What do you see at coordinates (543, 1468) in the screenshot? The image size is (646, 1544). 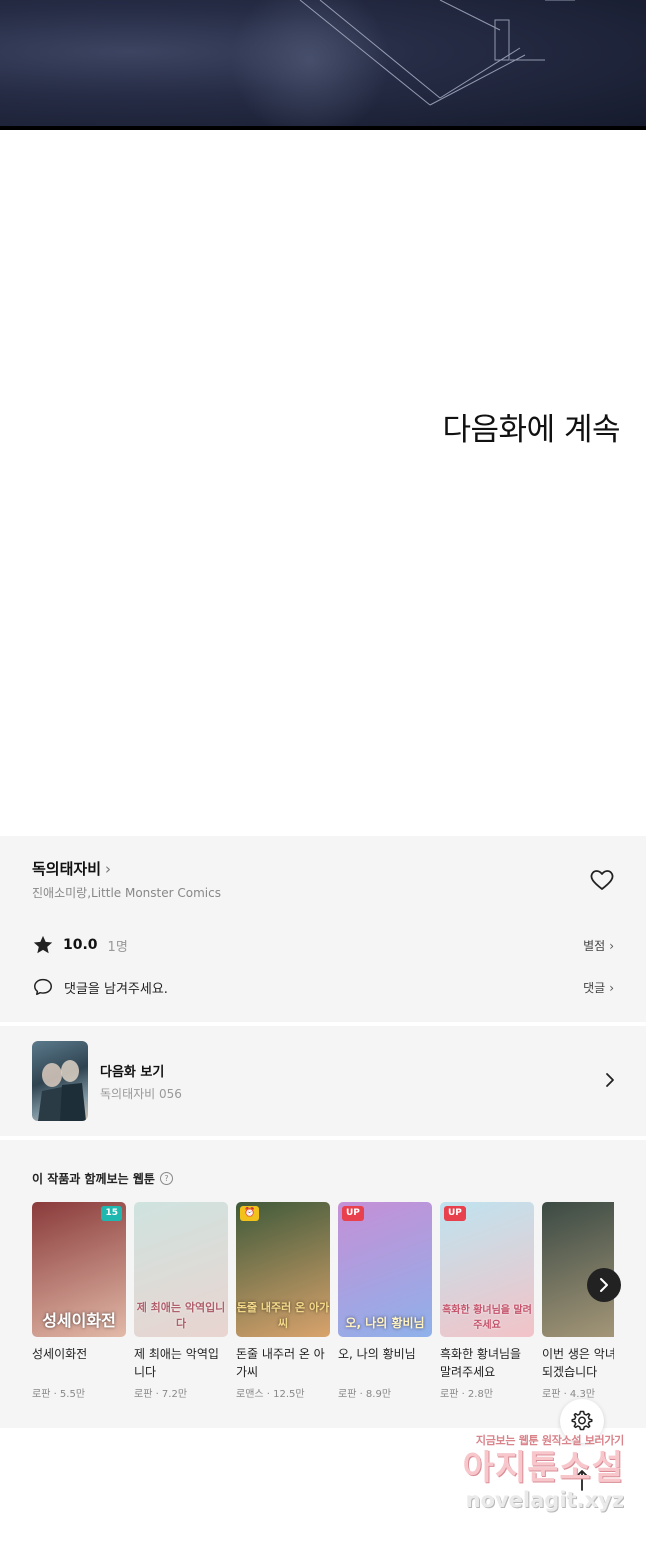 I see `watermark-brand: 아지툰소설` at bounding box center [543, 1468].